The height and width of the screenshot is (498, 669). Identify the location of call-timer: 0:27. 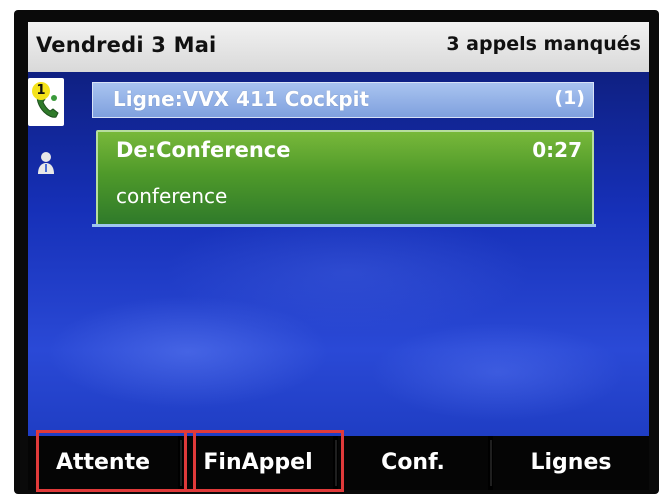
(557, 150).